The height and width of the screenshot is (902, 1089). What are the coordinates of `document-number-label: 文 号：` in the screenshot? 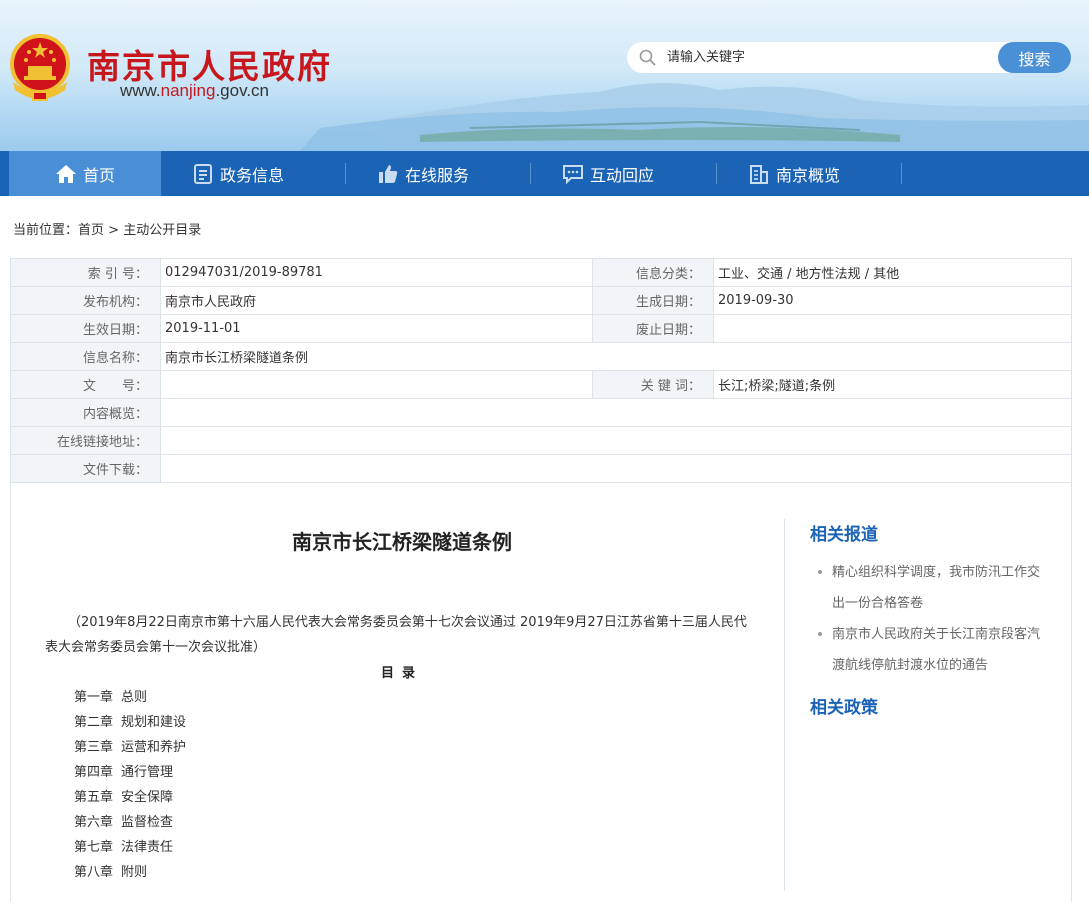 It's located at (85, 384).